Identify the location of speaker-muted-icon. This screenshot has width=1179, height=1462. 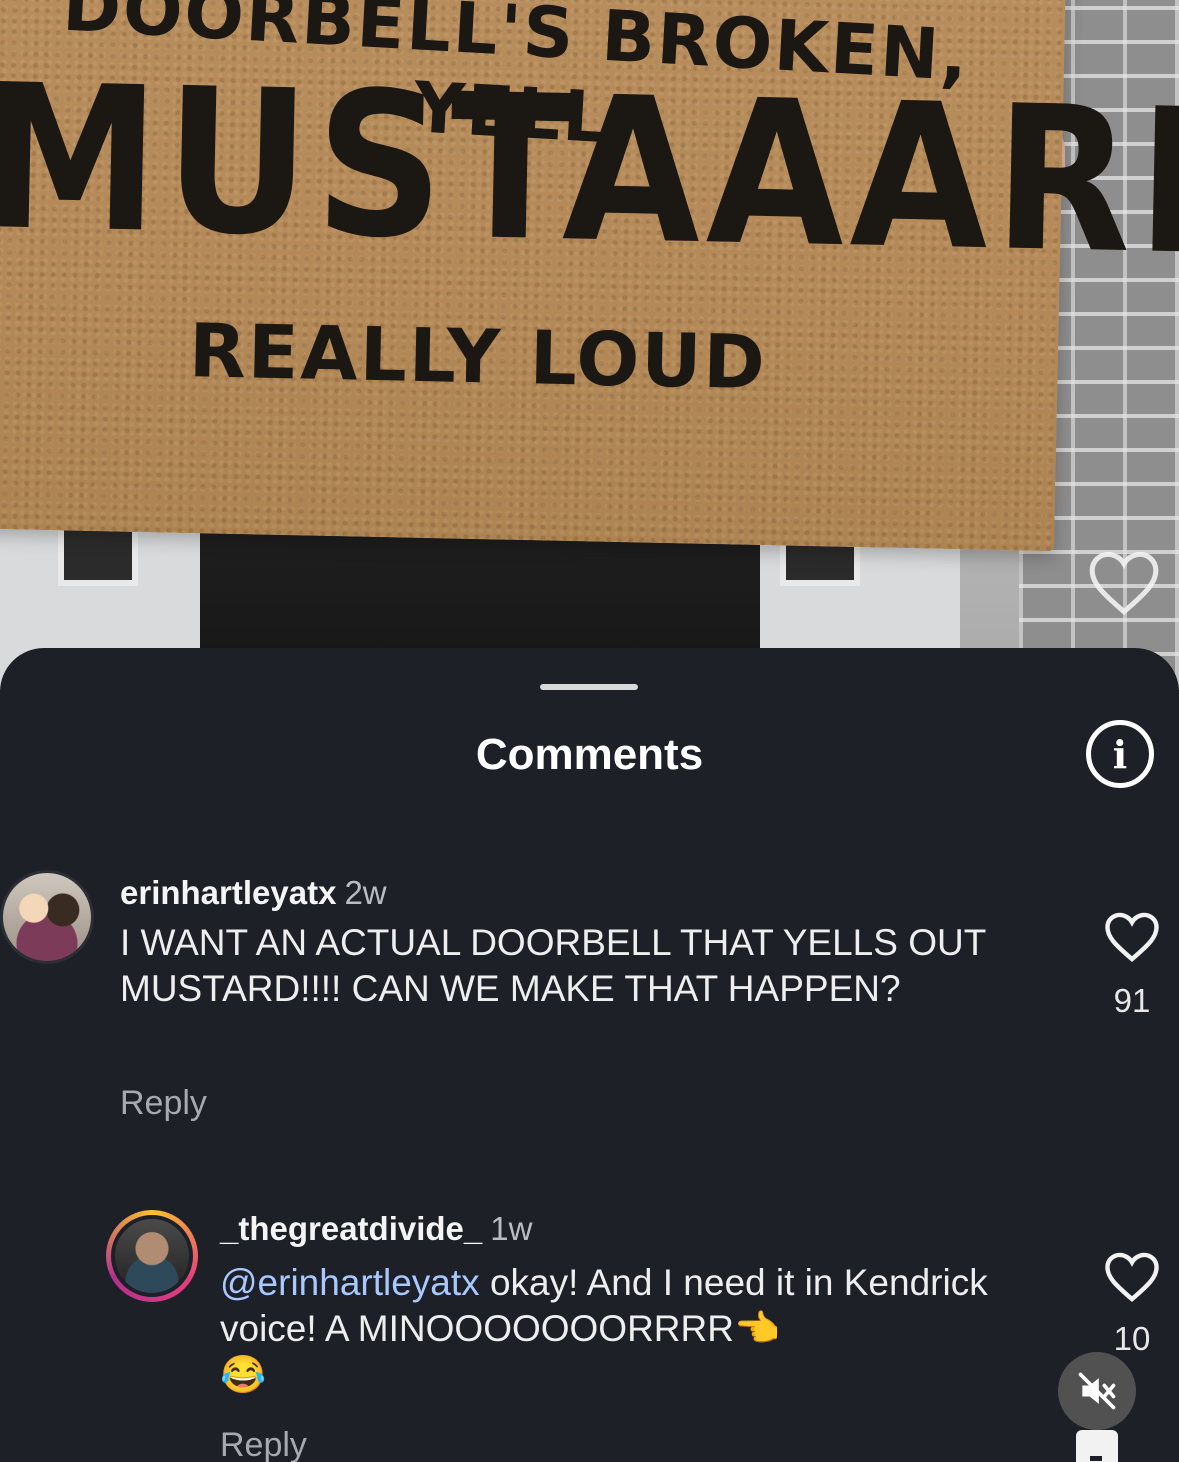
(1097, 1391).